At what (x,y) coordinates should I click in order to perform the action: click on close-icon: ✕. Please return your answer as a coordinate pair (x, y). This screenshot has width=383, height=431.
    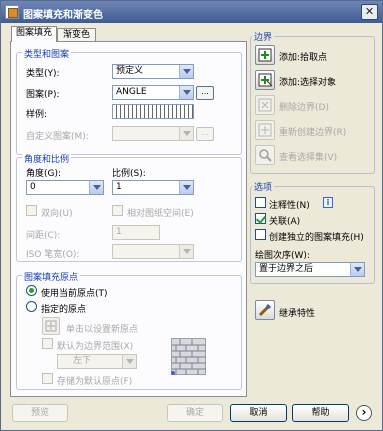
    Looking at the image, I should click on (369, 11).